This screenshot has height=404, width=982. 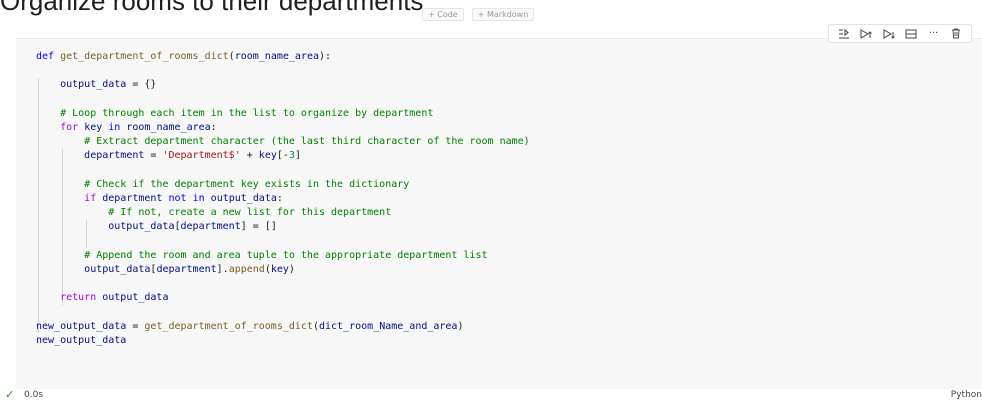 What do you see at coordinates (183, 198) in the screenshot?
I see `code-line: if department not in output_data:` at bounding box center [183, 198].